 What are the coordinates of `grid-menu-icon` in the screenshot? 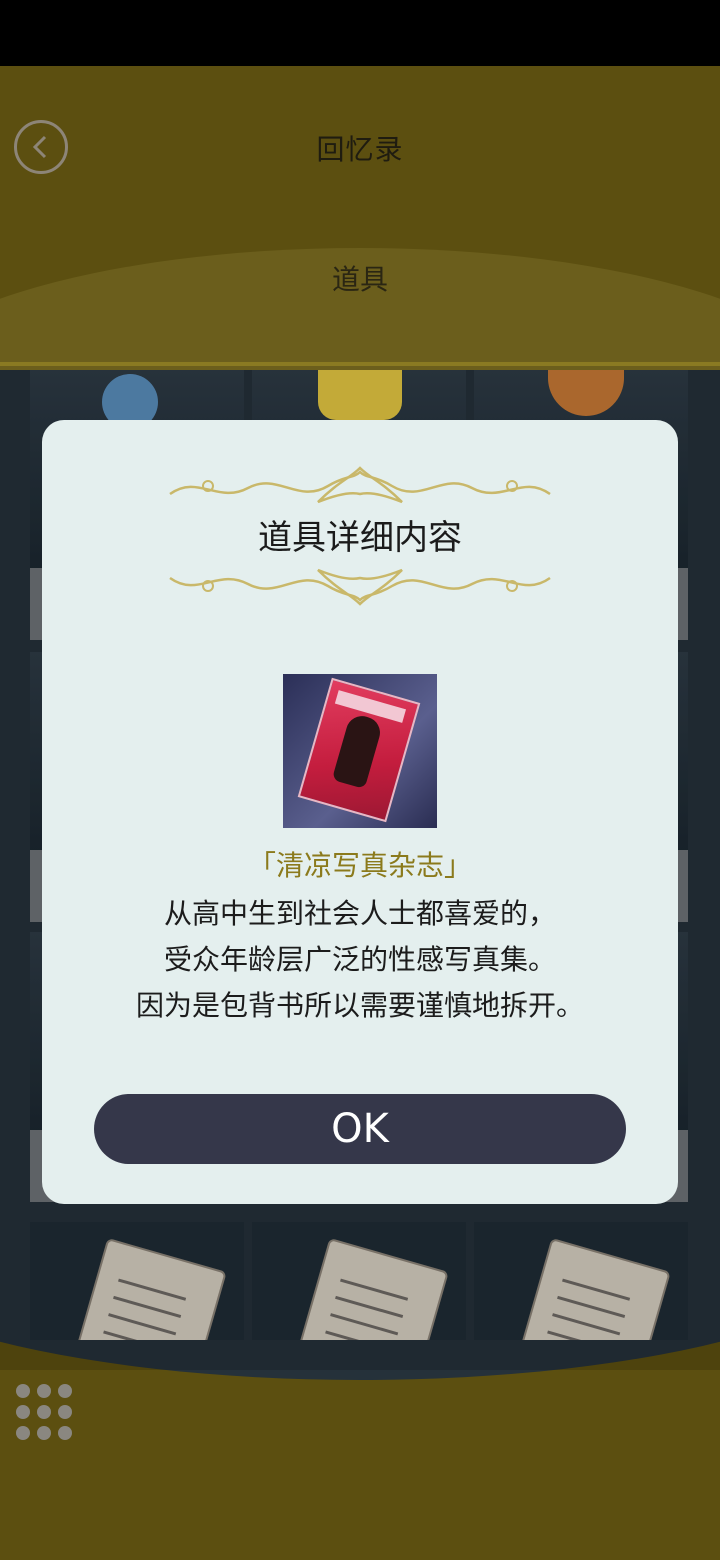 It's located at (44, 1412).